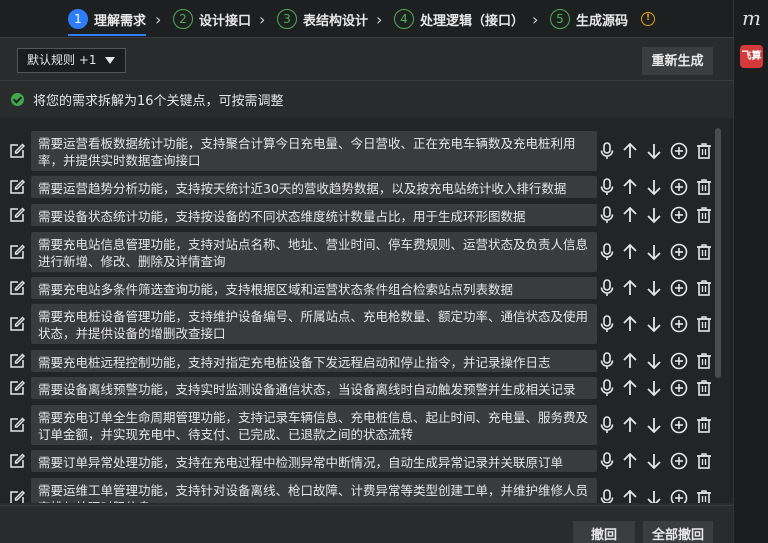 This screenshot has height=543, width=768. I want to click on requirement-text: 需要充电站多条件筛选查询功能，支持根据区域和运营状态条件组合检索站点列表数据, so click(314, 288).